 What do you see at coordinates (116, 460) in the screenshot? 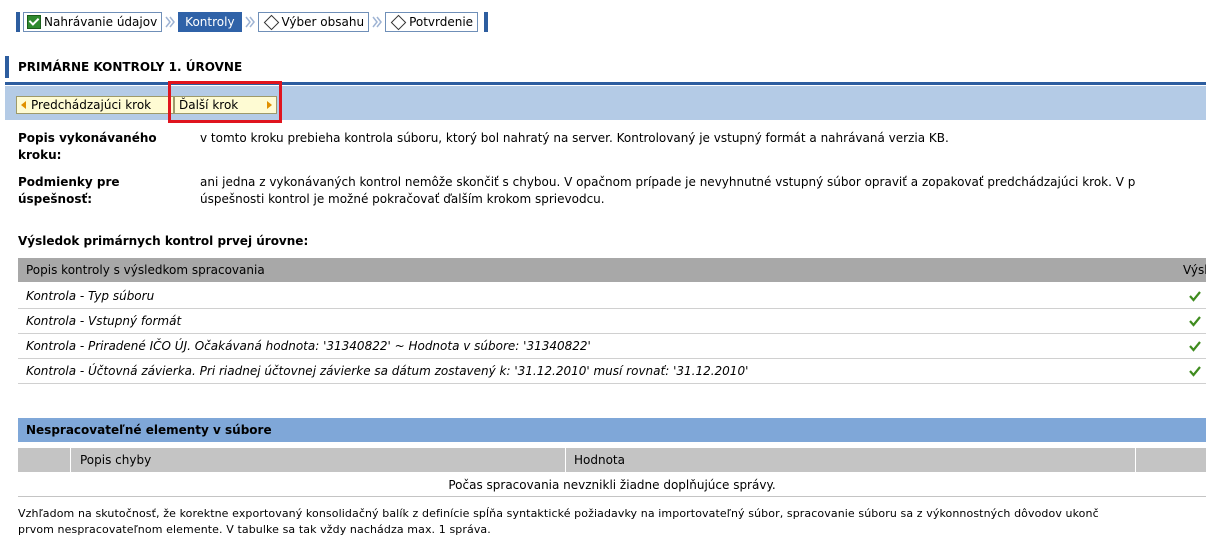
I see `column-header-error: Popis chyby` at bounding box center [116, 460].